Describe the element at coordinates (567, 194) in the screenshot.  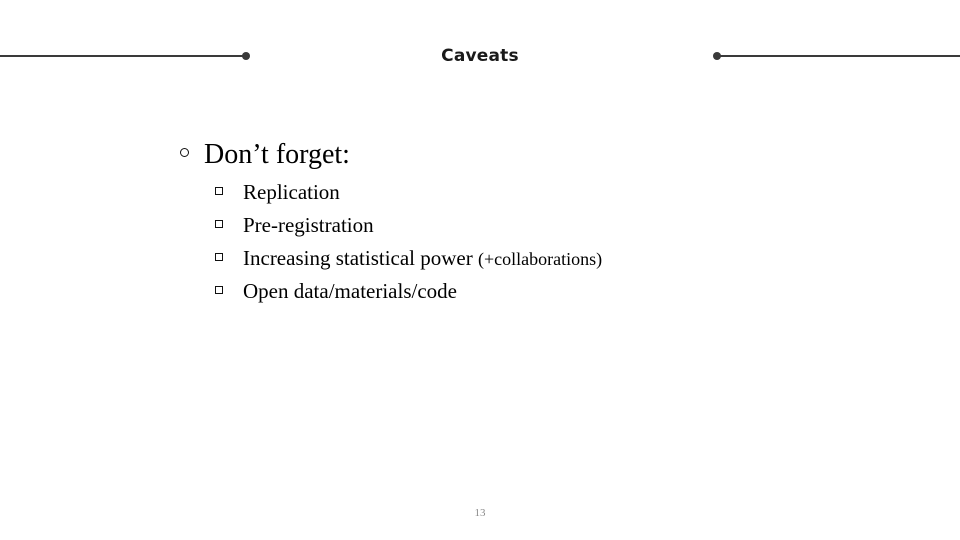
I see `list-item: Replication` at that location.